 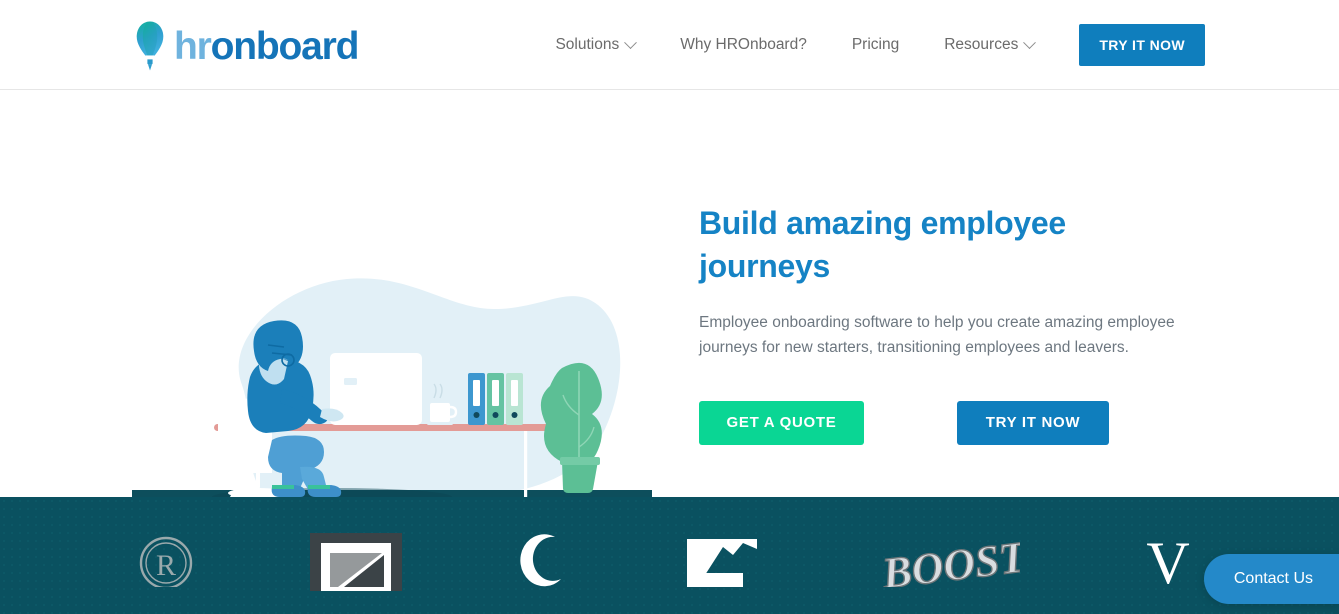 I want to click on client-logo-framed-square, so click(x=356, y=556).